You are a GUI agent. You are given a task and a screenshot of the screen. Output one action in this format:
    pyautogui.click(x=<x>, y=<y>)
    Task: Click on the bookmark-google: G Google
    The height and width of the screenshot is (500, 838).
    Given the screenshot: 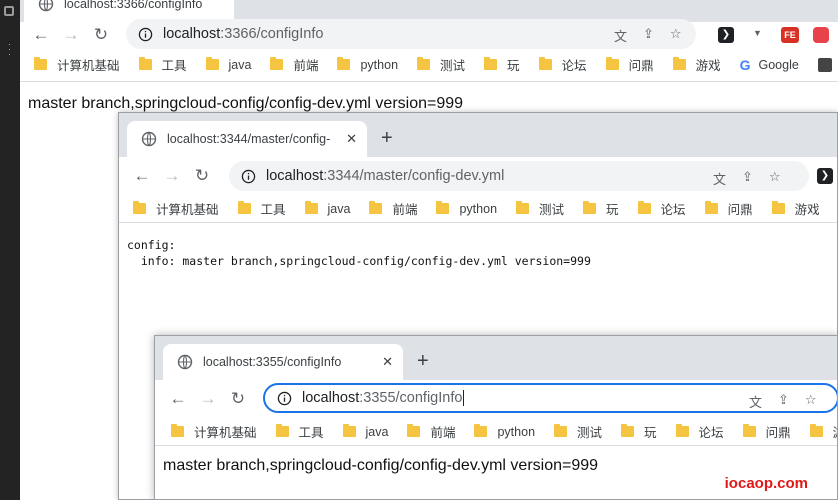 What is the action you would take?
    pyautogui.click(x=769, y=65)
    